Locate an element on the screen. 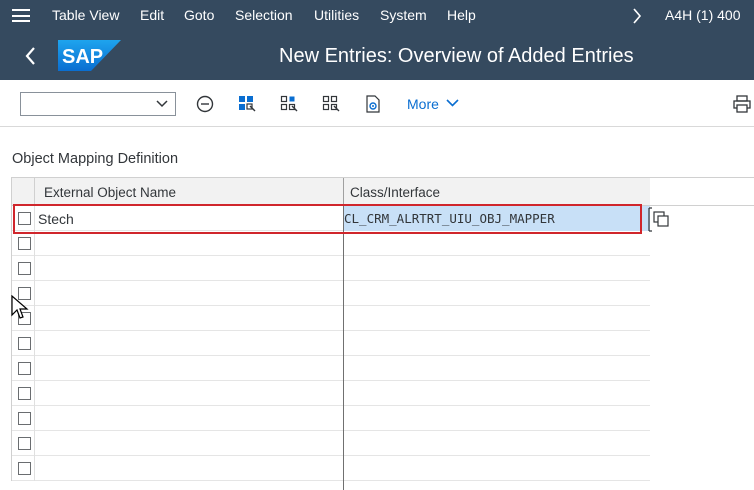 The height and width of the screenshot is (490, 754). column-header-external-object-name: External Object Name is located at coordinates (110, 192).